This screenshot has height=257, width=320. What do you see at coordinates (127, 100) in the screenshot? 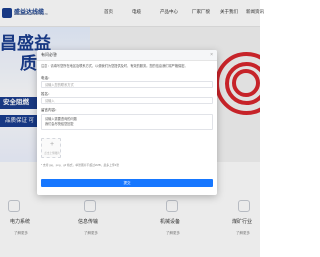
I see `name-input: 请输入` at bounding box center [127, 100].